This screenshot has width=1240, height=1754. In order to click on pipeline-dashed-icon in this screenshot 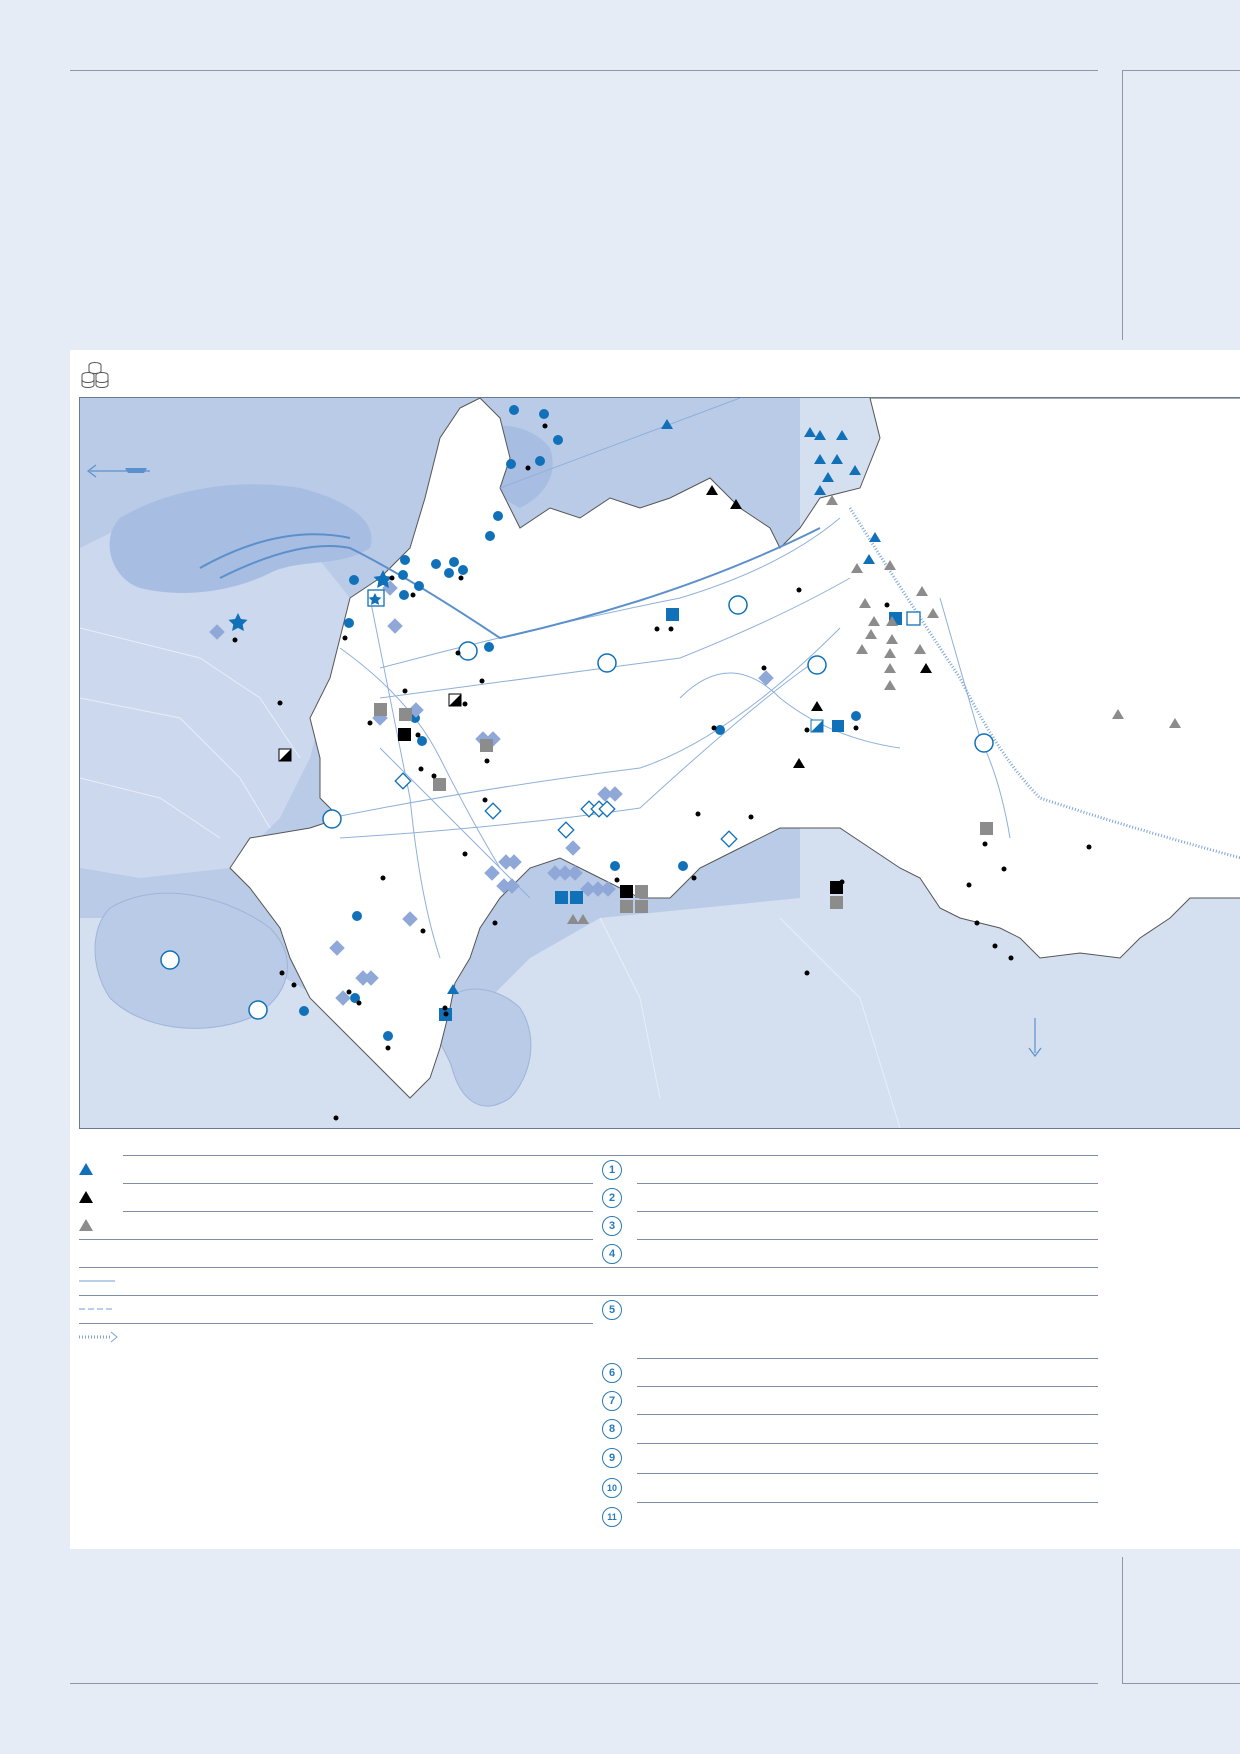, I will do `click(97, 1309)`.